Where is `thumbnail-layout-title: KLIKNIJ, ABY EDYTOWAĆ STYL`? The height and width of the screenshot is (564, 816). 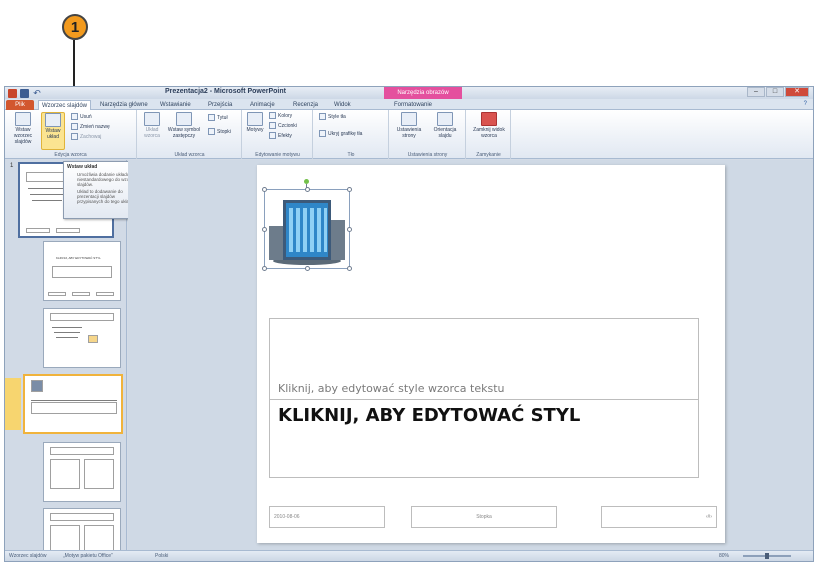
thumbnail-layout-title: KLIKNIJ, ABY EDYTOWAĆ STYL is located at coordinates (82, 271).